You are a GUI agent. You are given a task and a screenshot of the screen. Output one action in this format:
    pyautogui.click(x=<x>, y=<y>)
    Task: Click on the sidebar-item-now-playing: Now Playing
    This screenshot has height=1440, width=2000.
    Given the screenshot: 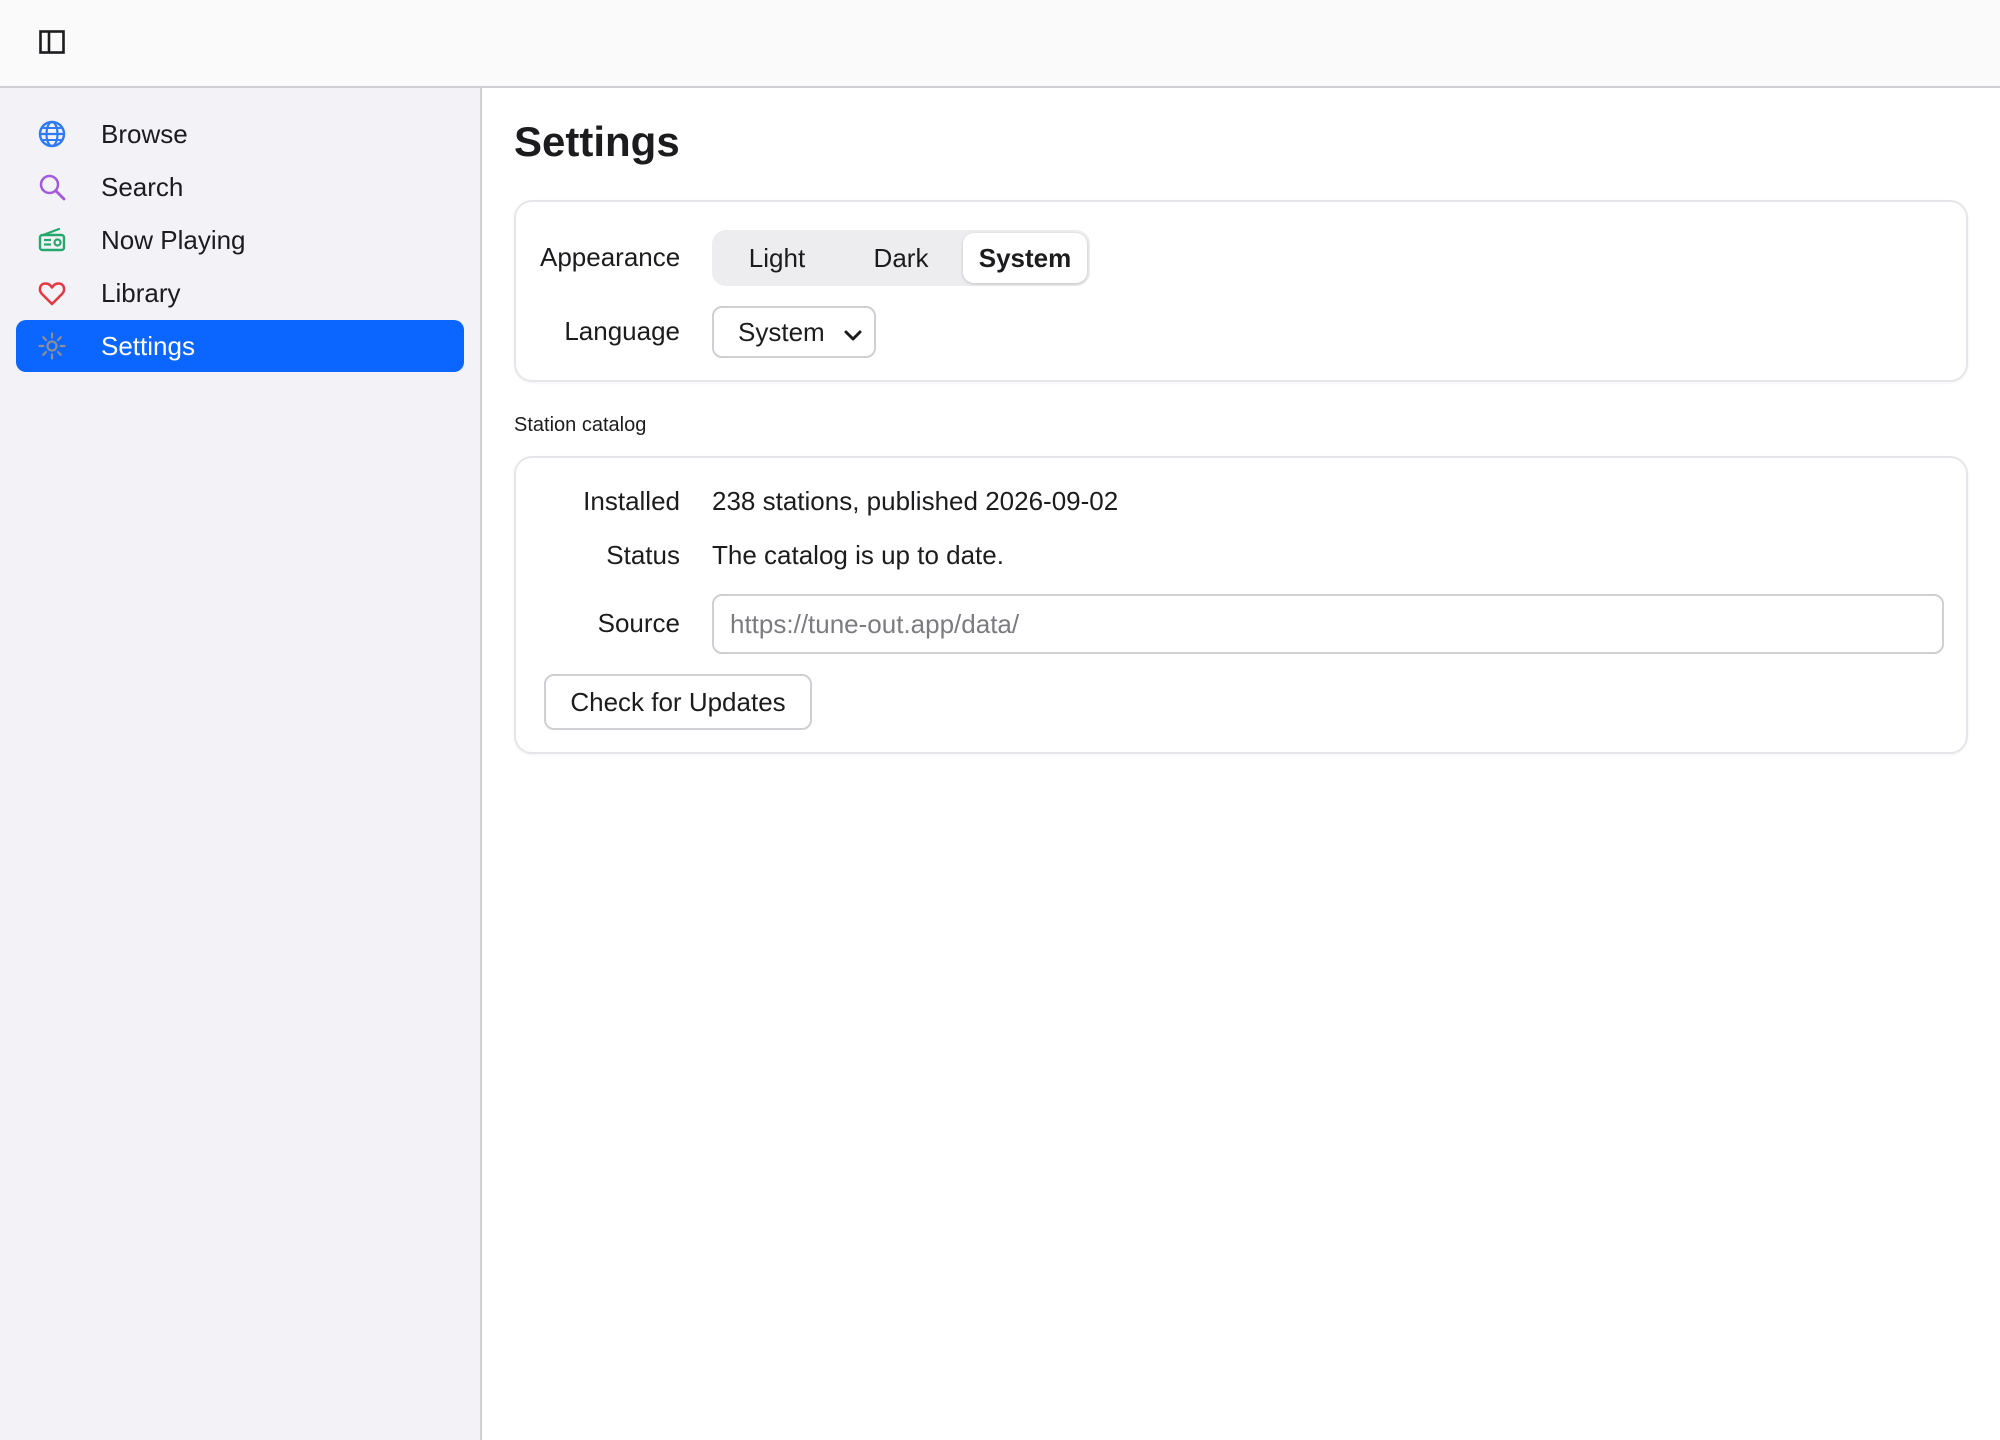 What is the action you would take?
    pyautogui.click(x=240, y=240)
    